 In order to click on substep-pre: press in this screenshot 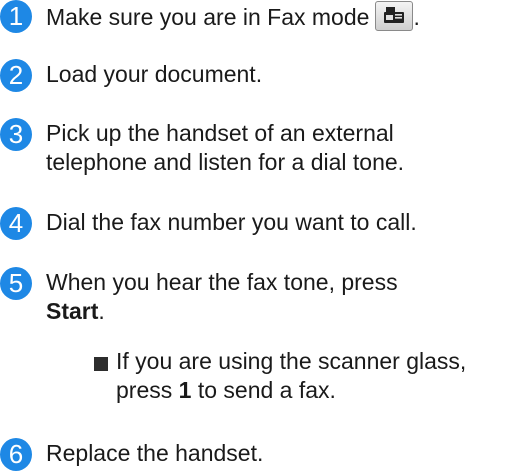, I will do `click(147, 390)`.